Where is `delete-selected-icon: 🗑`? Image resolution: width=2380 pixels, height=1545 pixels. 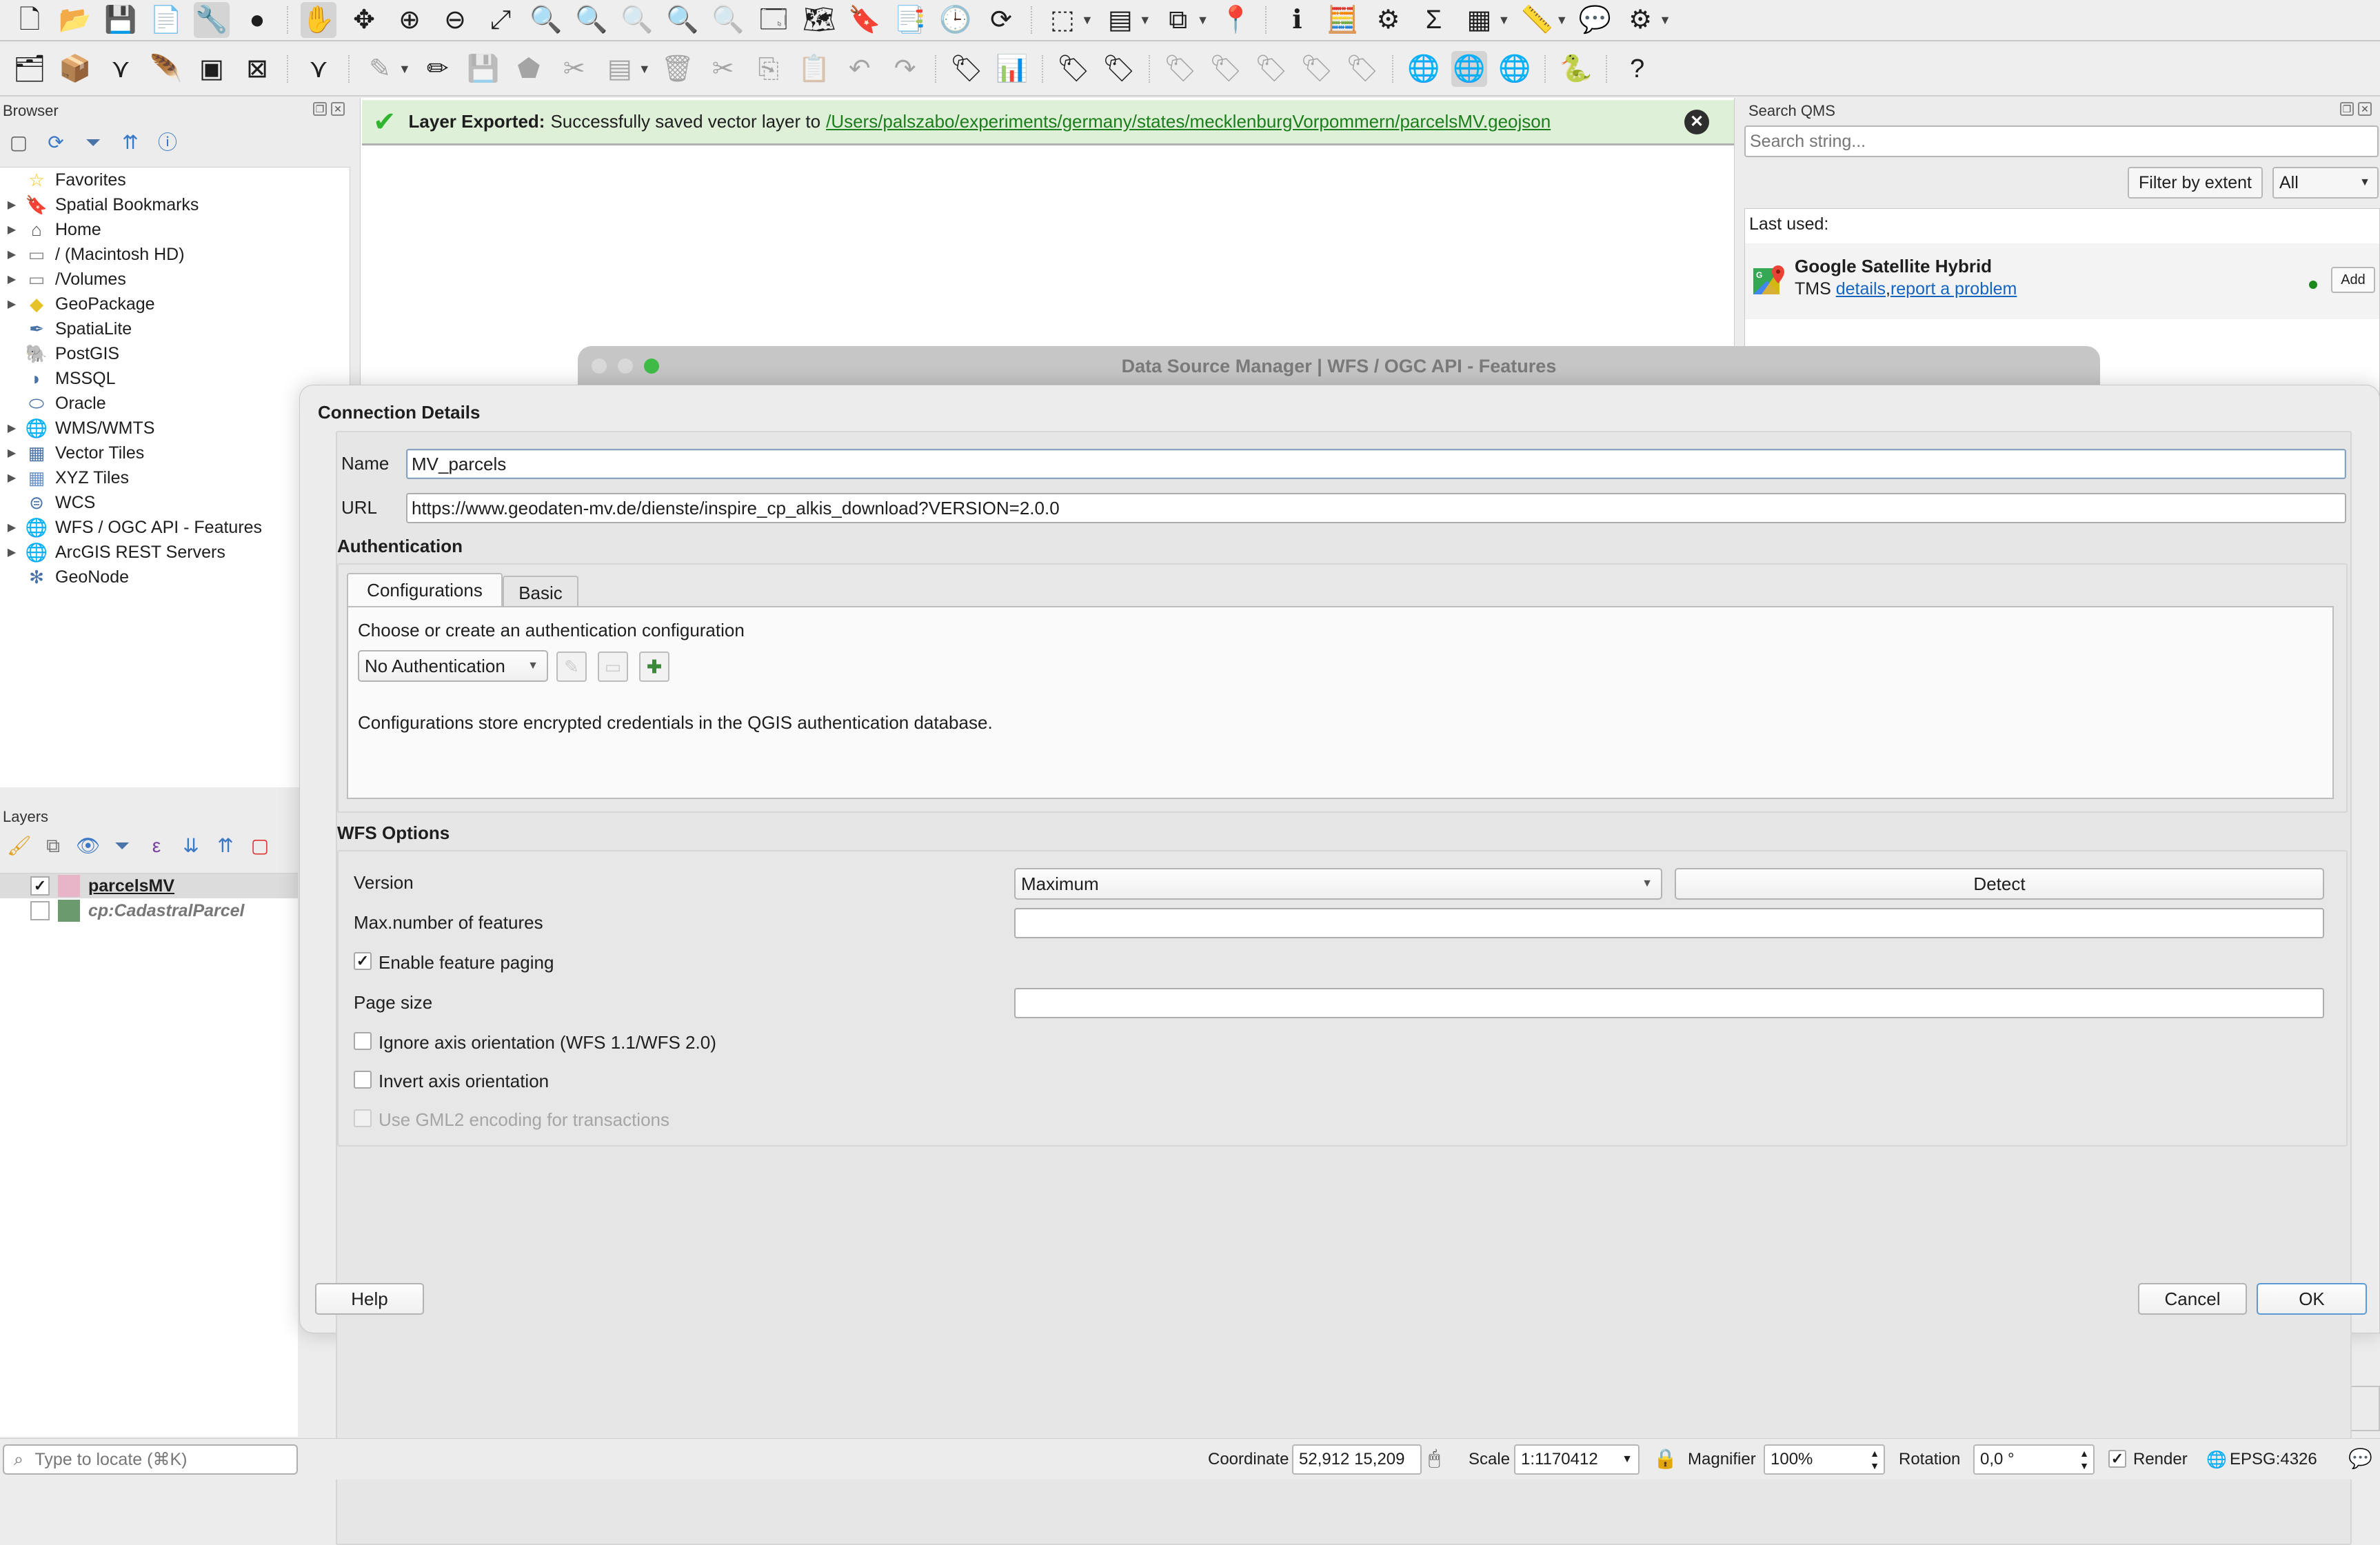
delete-selected-icon: 🗑 is located at coordinates (678, 69).